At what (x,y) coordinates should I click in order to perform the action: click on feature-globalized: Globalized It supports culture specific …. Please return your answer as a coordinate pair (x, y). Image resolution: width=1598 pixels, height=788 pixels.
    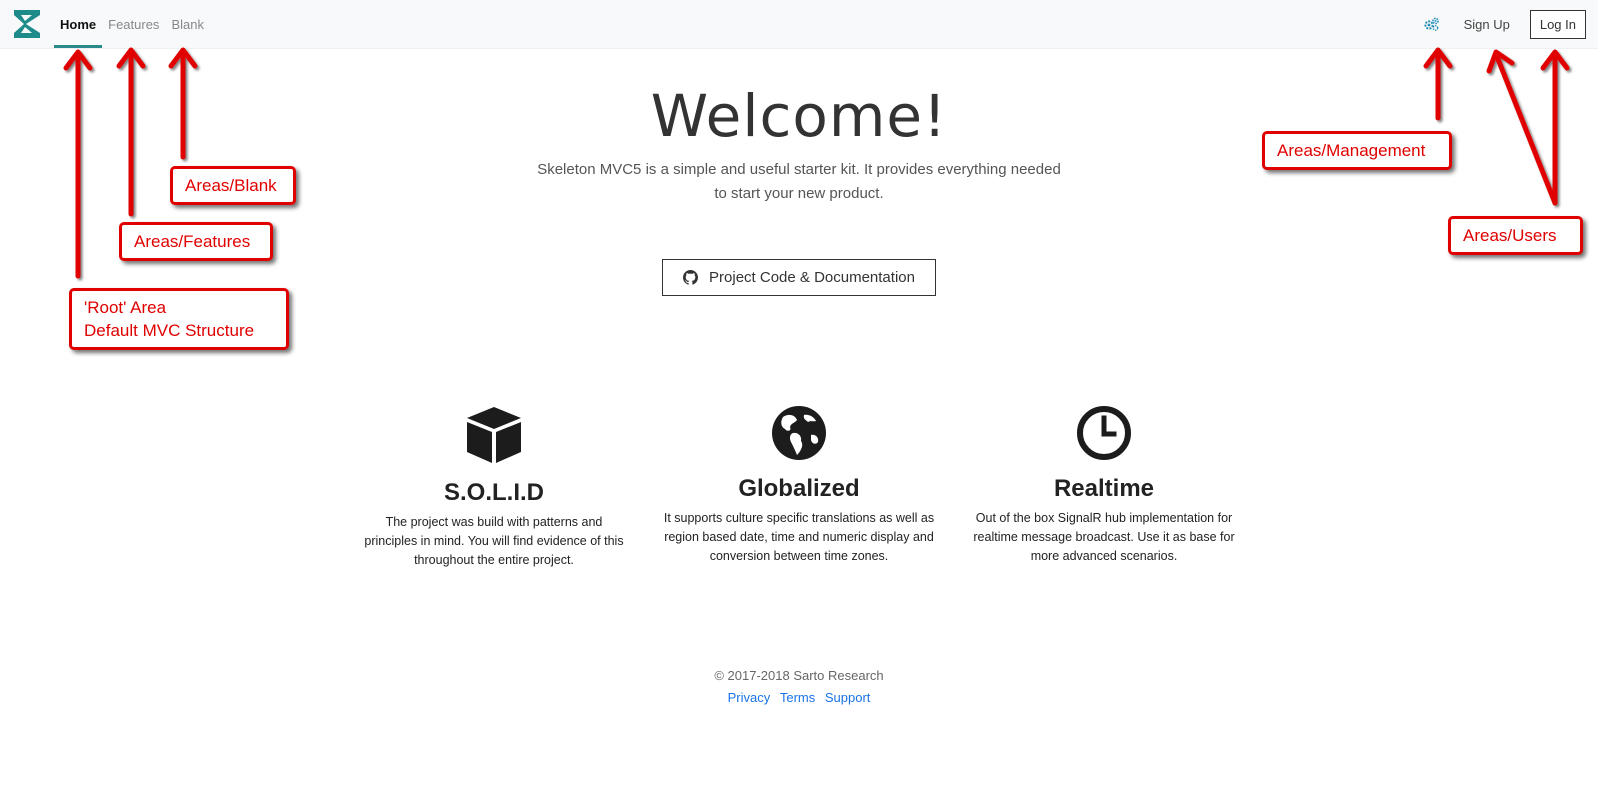
    Looking at the image, I should click on (799, 485).